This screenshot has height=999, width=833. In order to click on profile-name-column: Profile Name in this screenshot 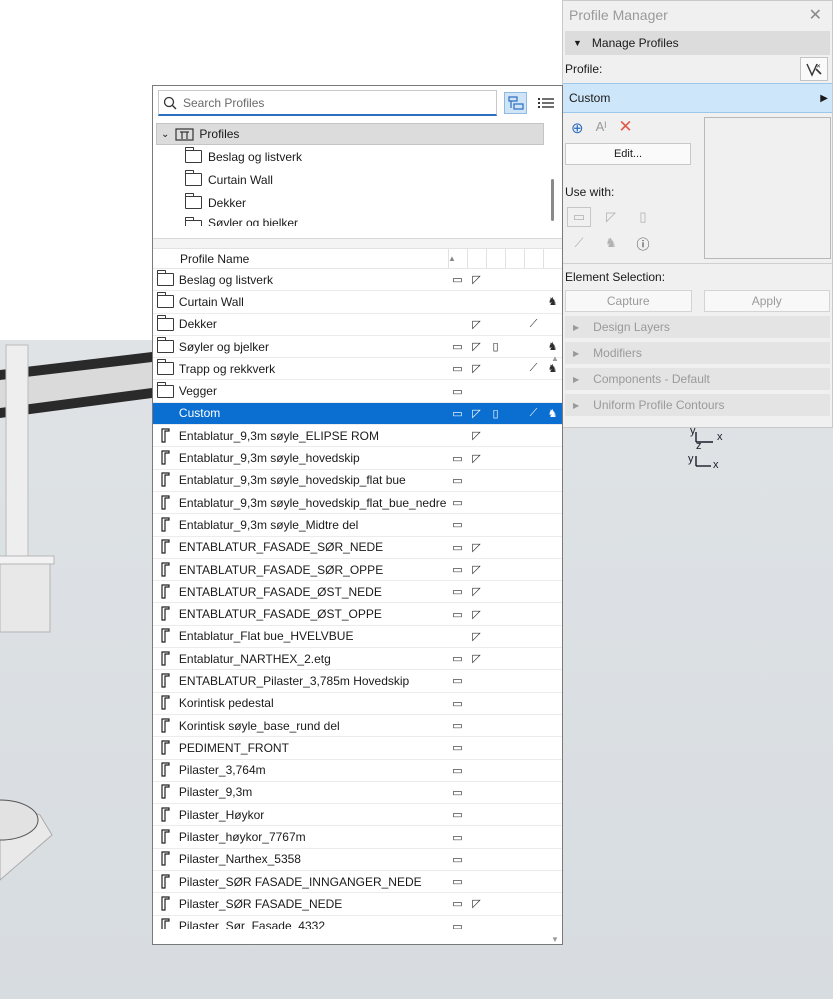, I will do `click(314, 259)`.